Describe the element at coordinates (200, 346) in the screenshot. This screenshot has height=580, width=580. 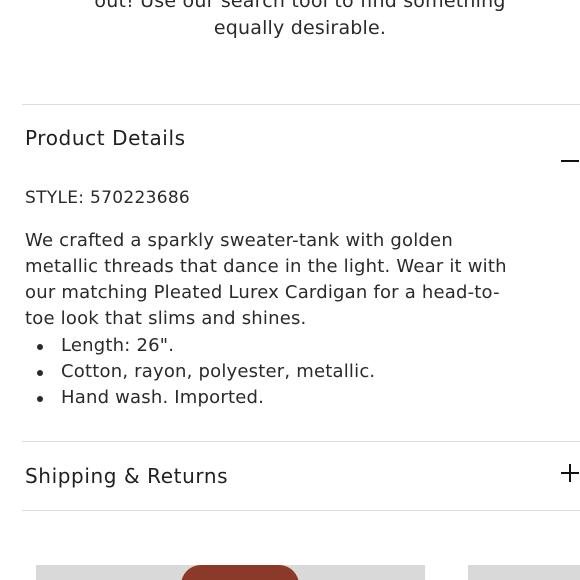
I see `list-item: Length: 26".` at that location.